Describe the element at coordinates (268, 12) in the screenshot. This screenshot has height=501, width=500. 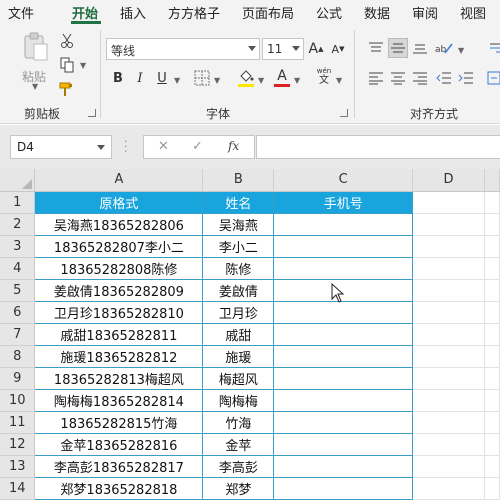
I see `tab-page-layout: 页面布局` at that location.